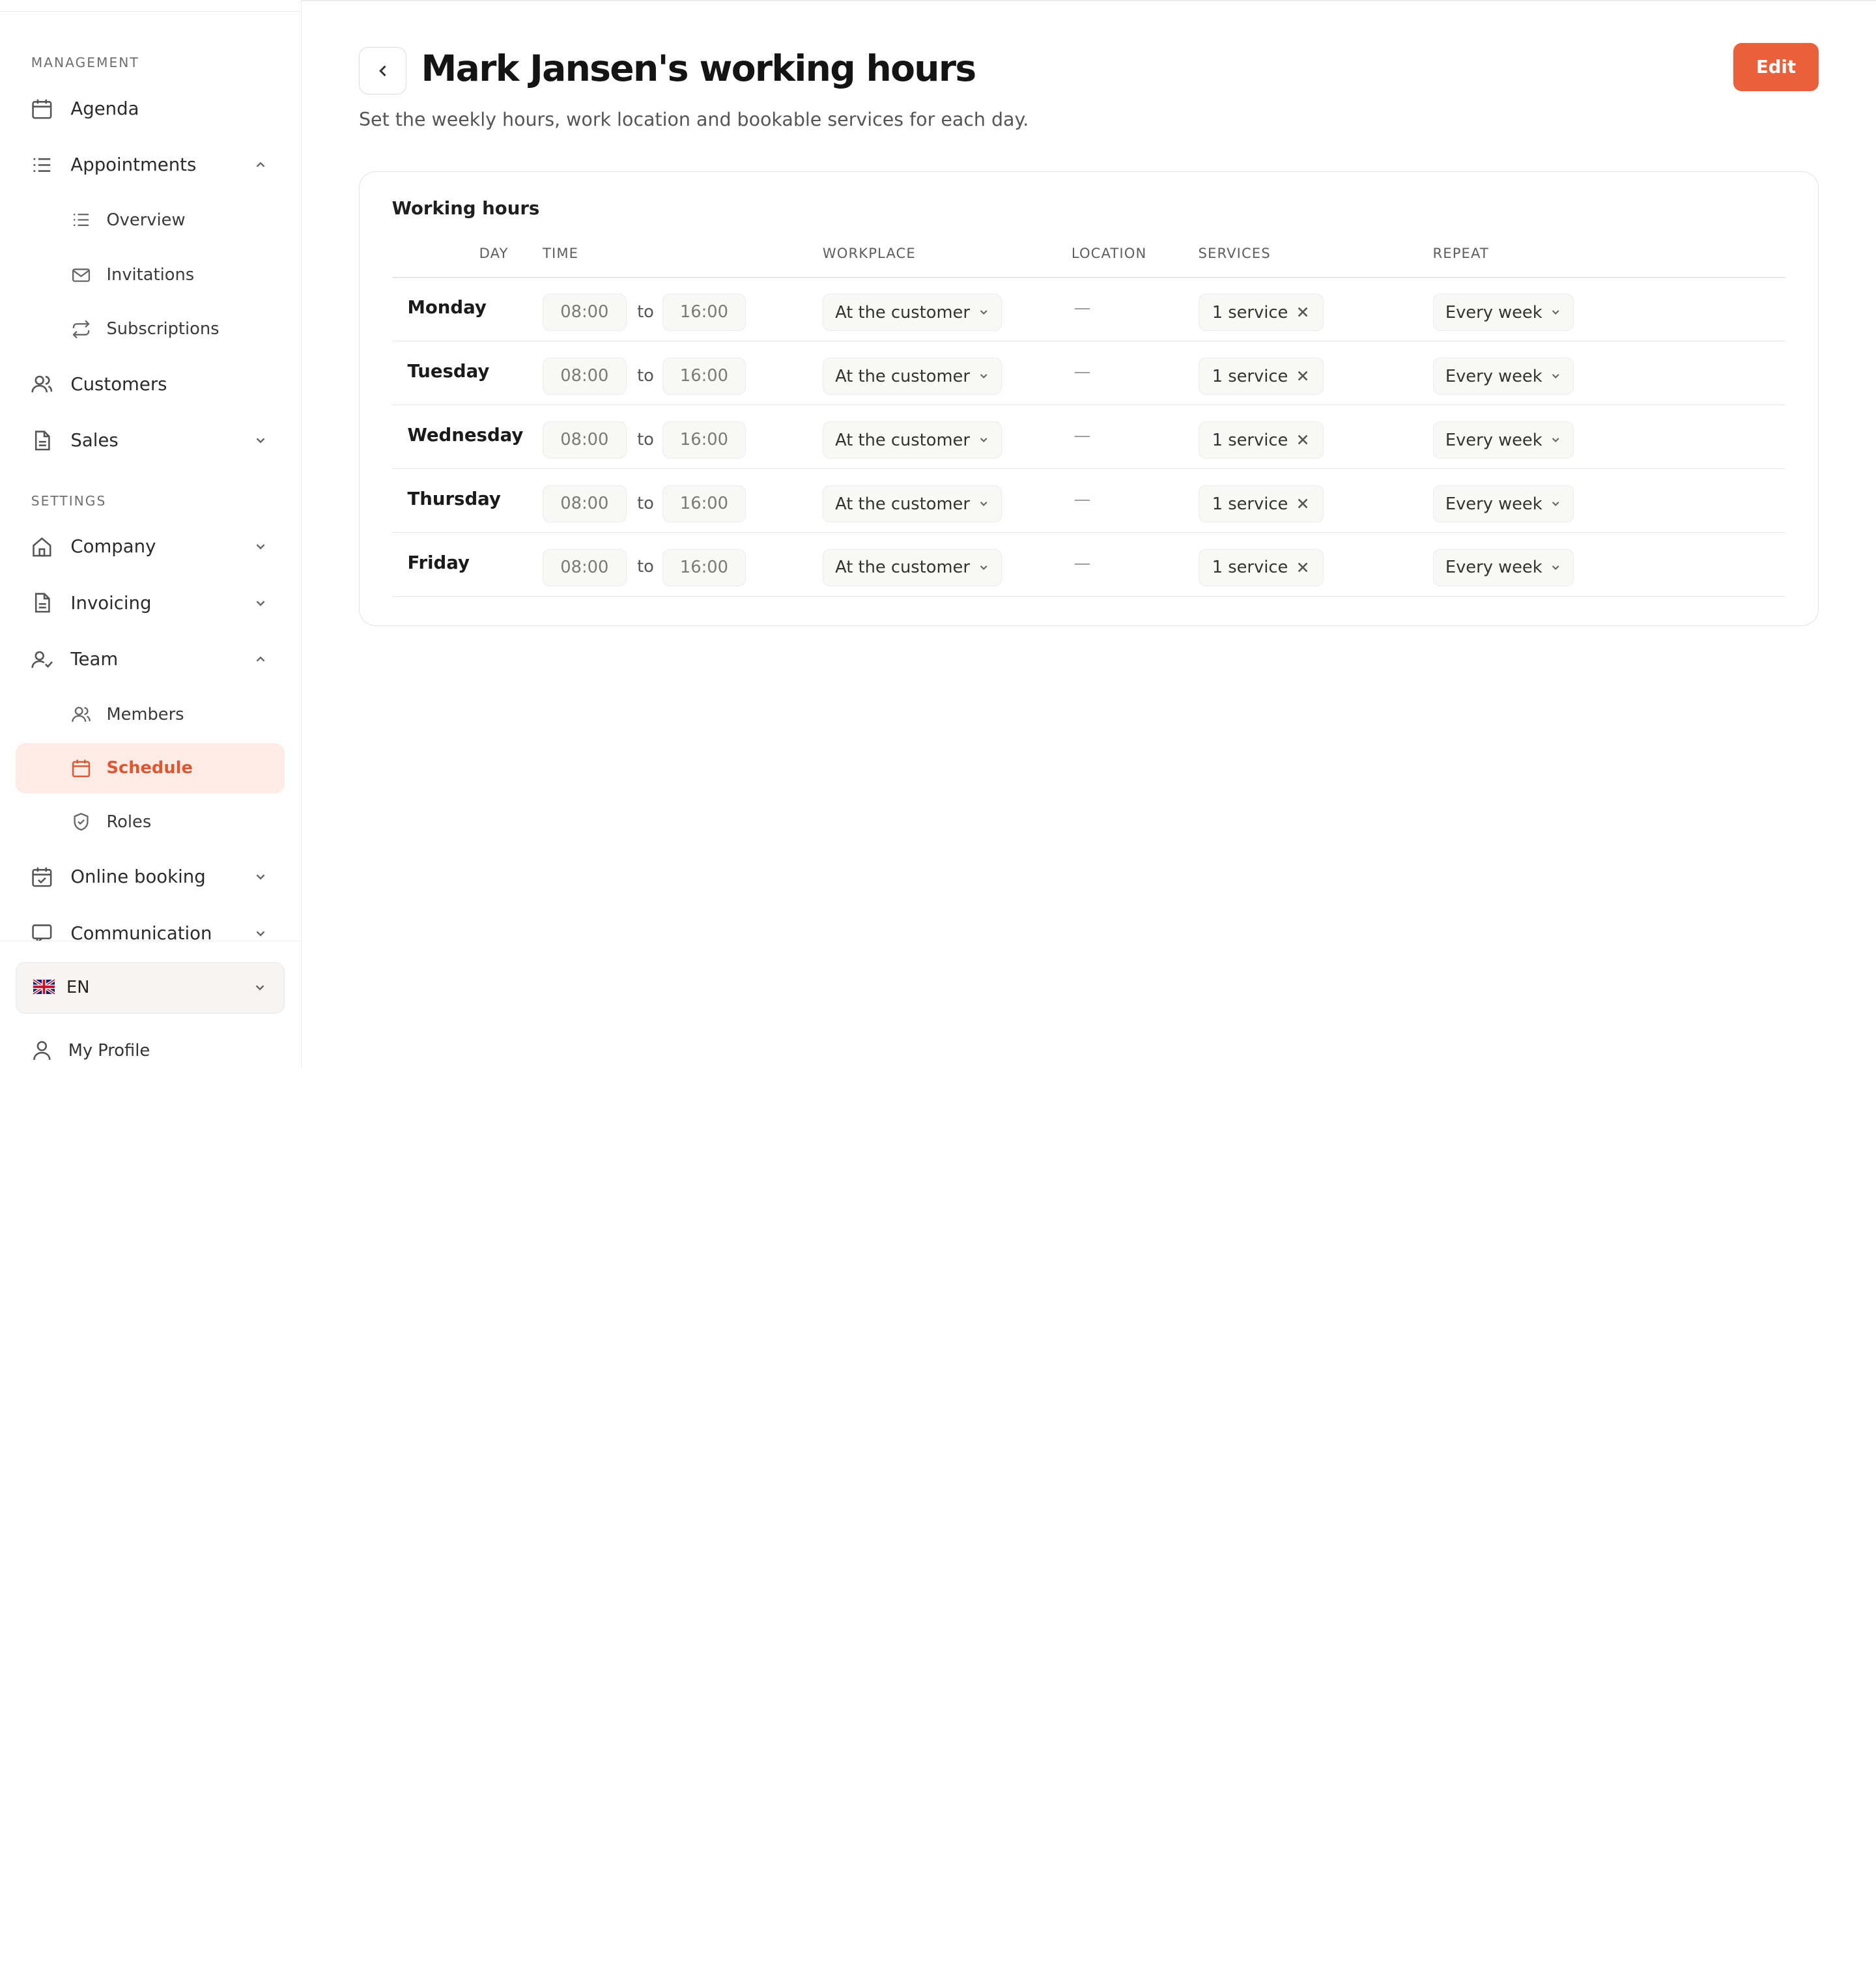 This screenshot has height=1962, width=1876. What do you see at coordinates (109, 1050) in the screenshot?
I see `my-profile-label: My Profile` at bounding box center [109, 1050].